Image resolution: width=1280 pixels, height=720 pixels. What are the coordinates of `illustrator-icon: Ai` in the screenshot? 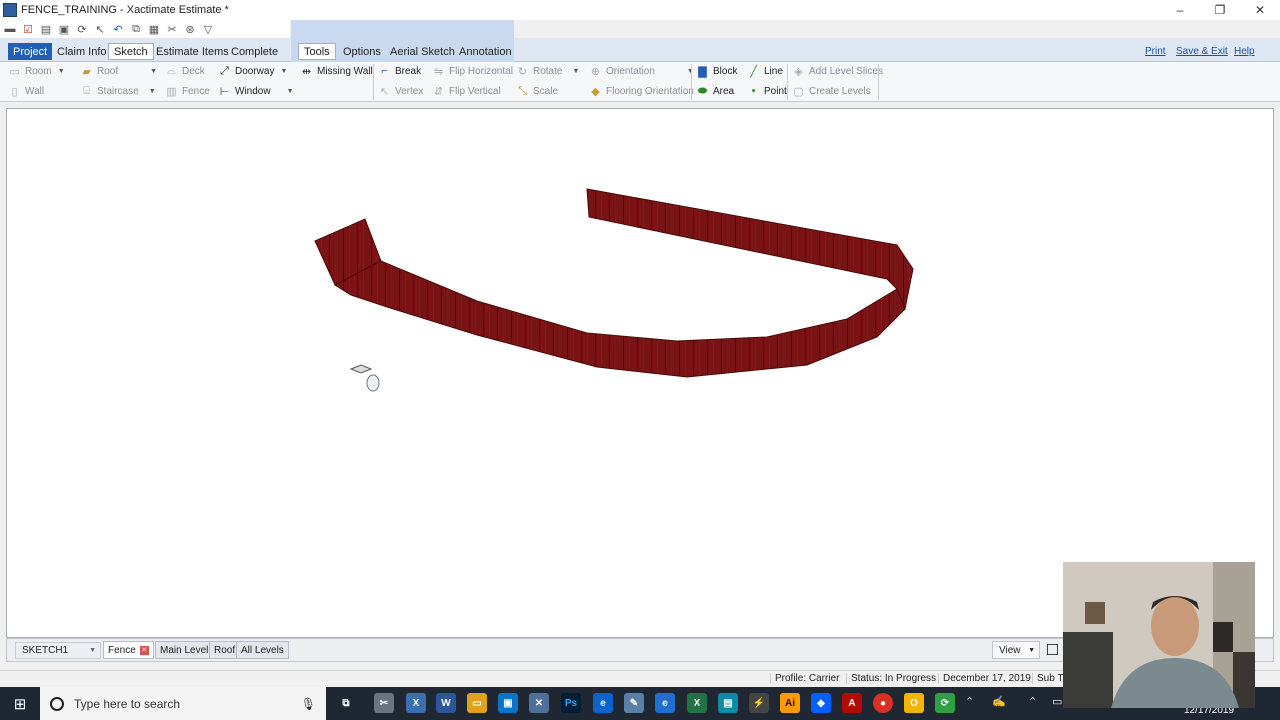 It's located at (790, 703).